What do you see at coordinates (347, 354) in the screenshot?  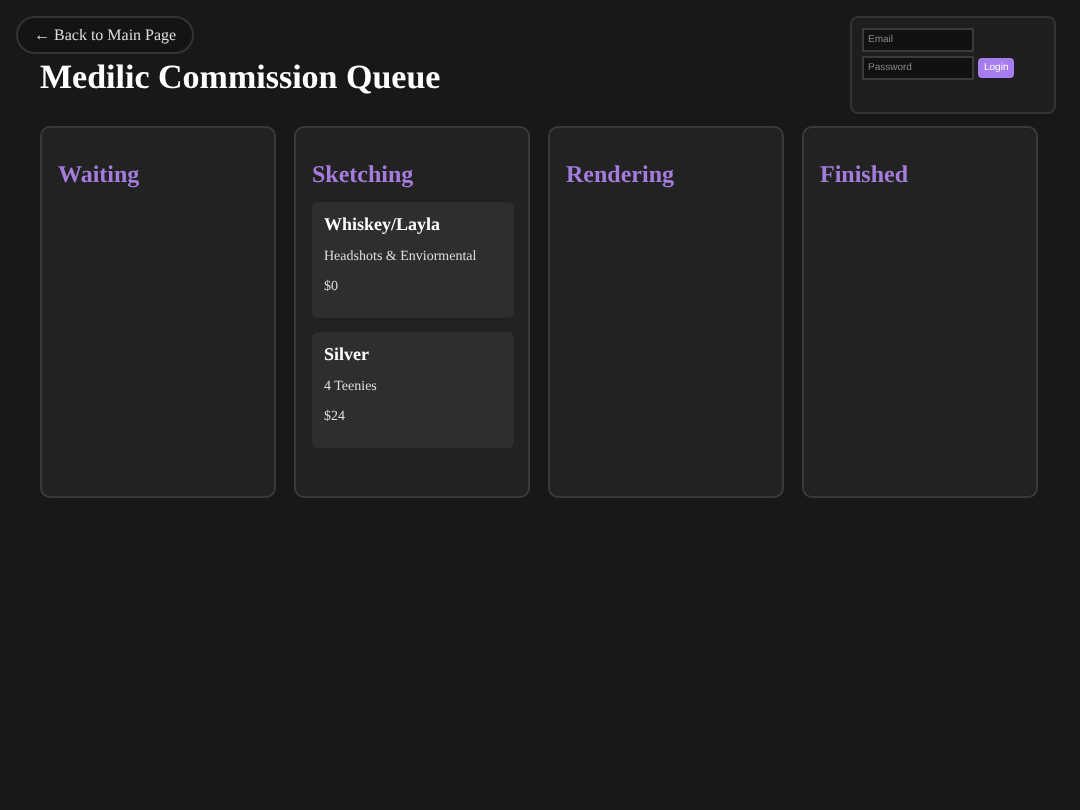 I see `client-name: Silver` at bounding box center [347, 354].